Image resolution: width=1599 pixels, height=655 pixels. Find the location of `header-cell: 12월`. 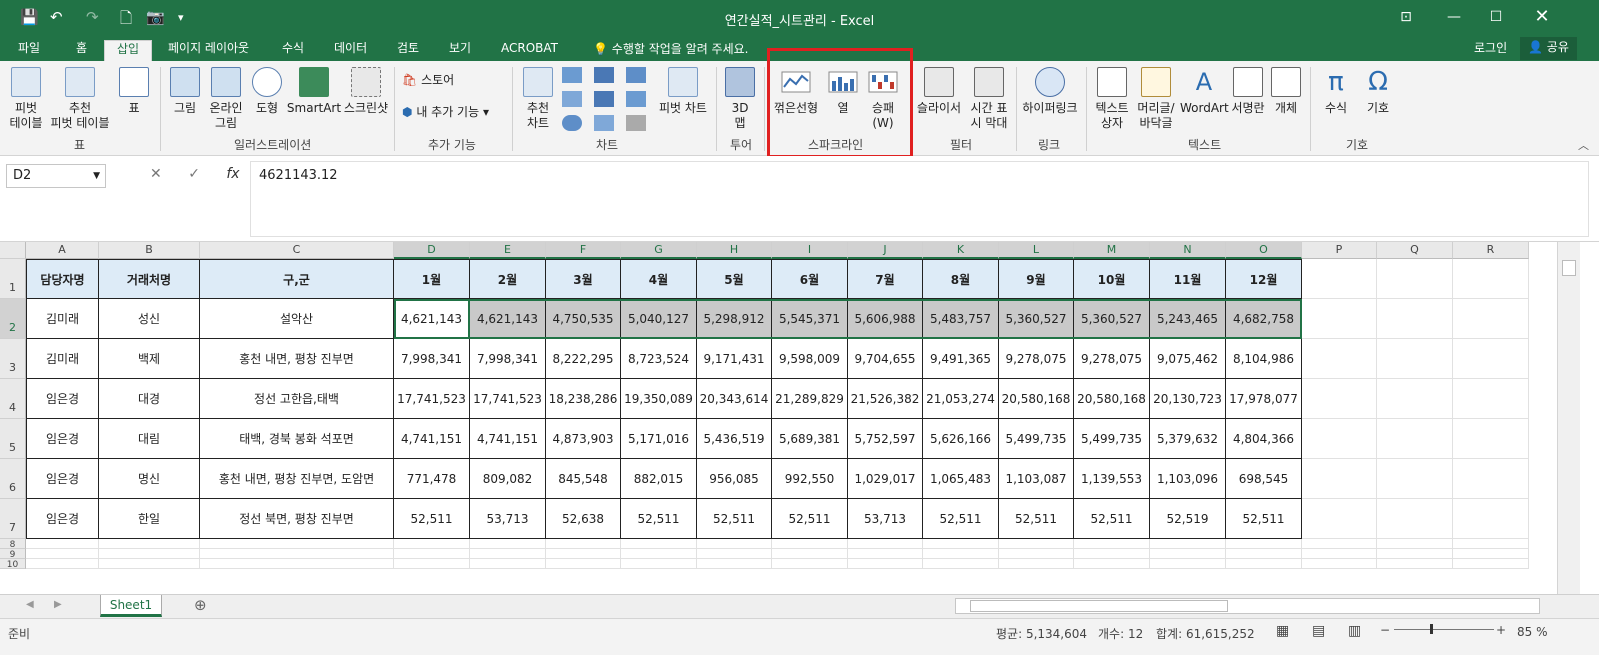

header-cell: 12월 is located at coordinates (1264, 279).